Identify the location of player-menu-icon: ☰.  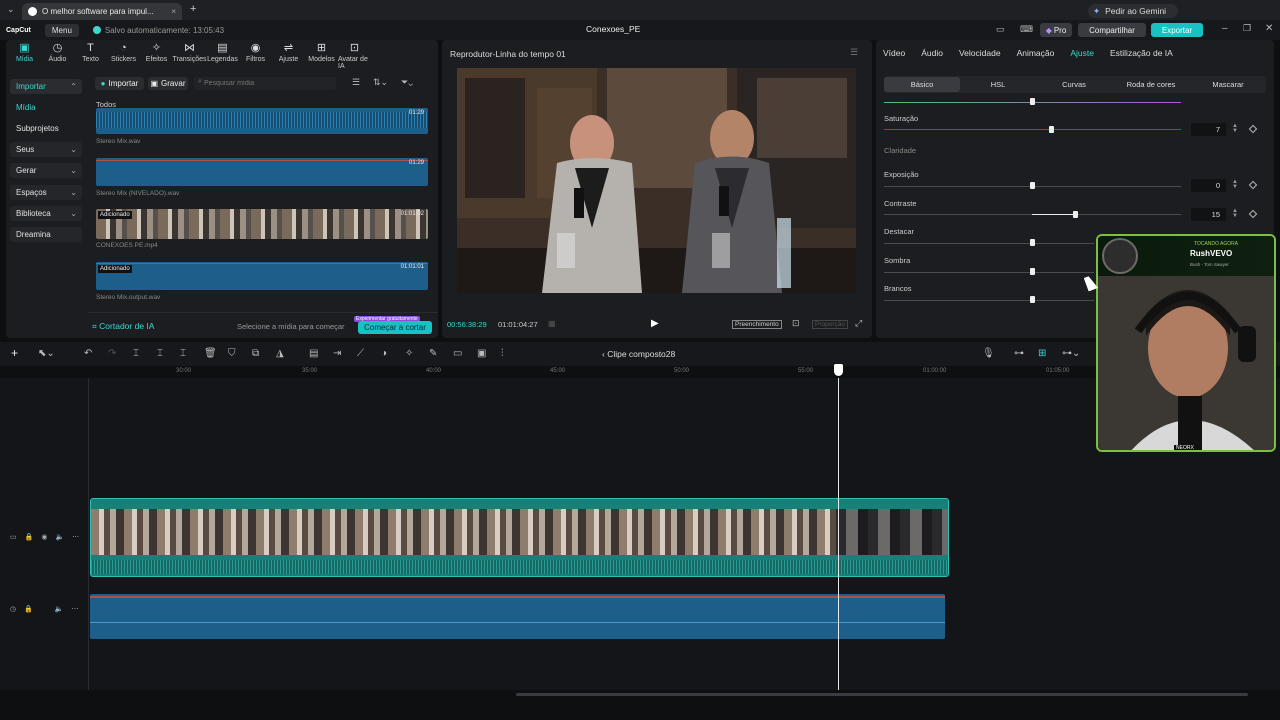
(854, 52).